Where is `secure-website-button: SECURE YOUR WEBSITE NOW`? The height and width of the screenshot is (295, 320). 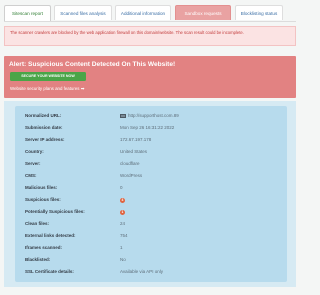
secure-website-button: SECURE YOUR WEBSITE NOW is located at coordinates (48, 76).